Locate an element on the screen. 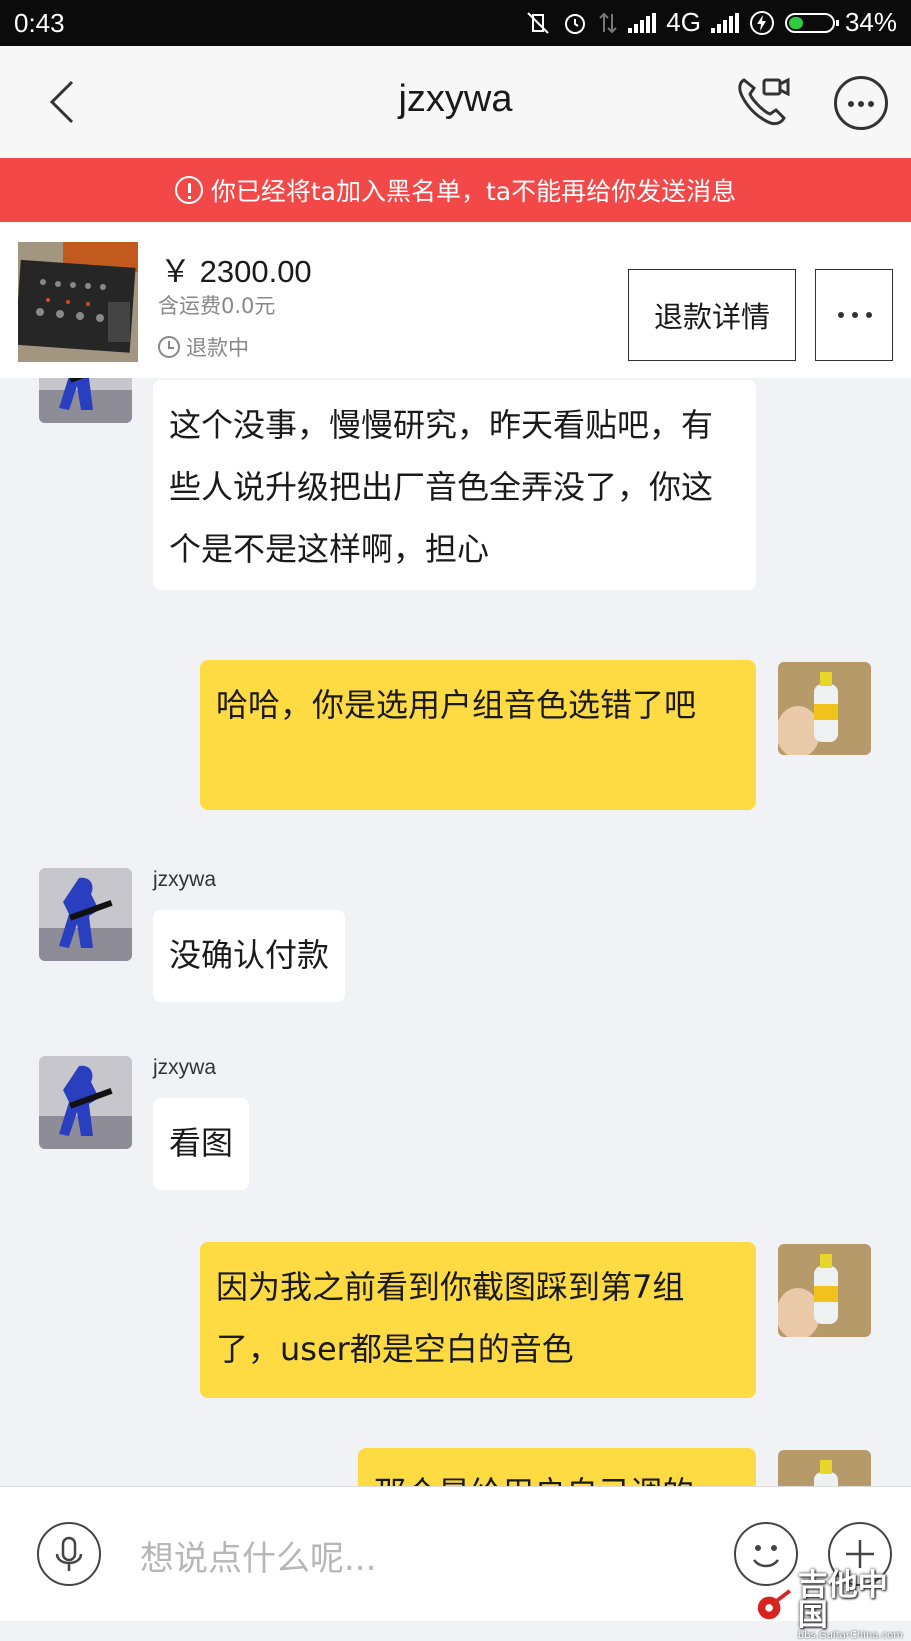  message-bubble-outgoing: 哈哈，你是选用户组音色选错了吧 is located at coordinates (478, 735).